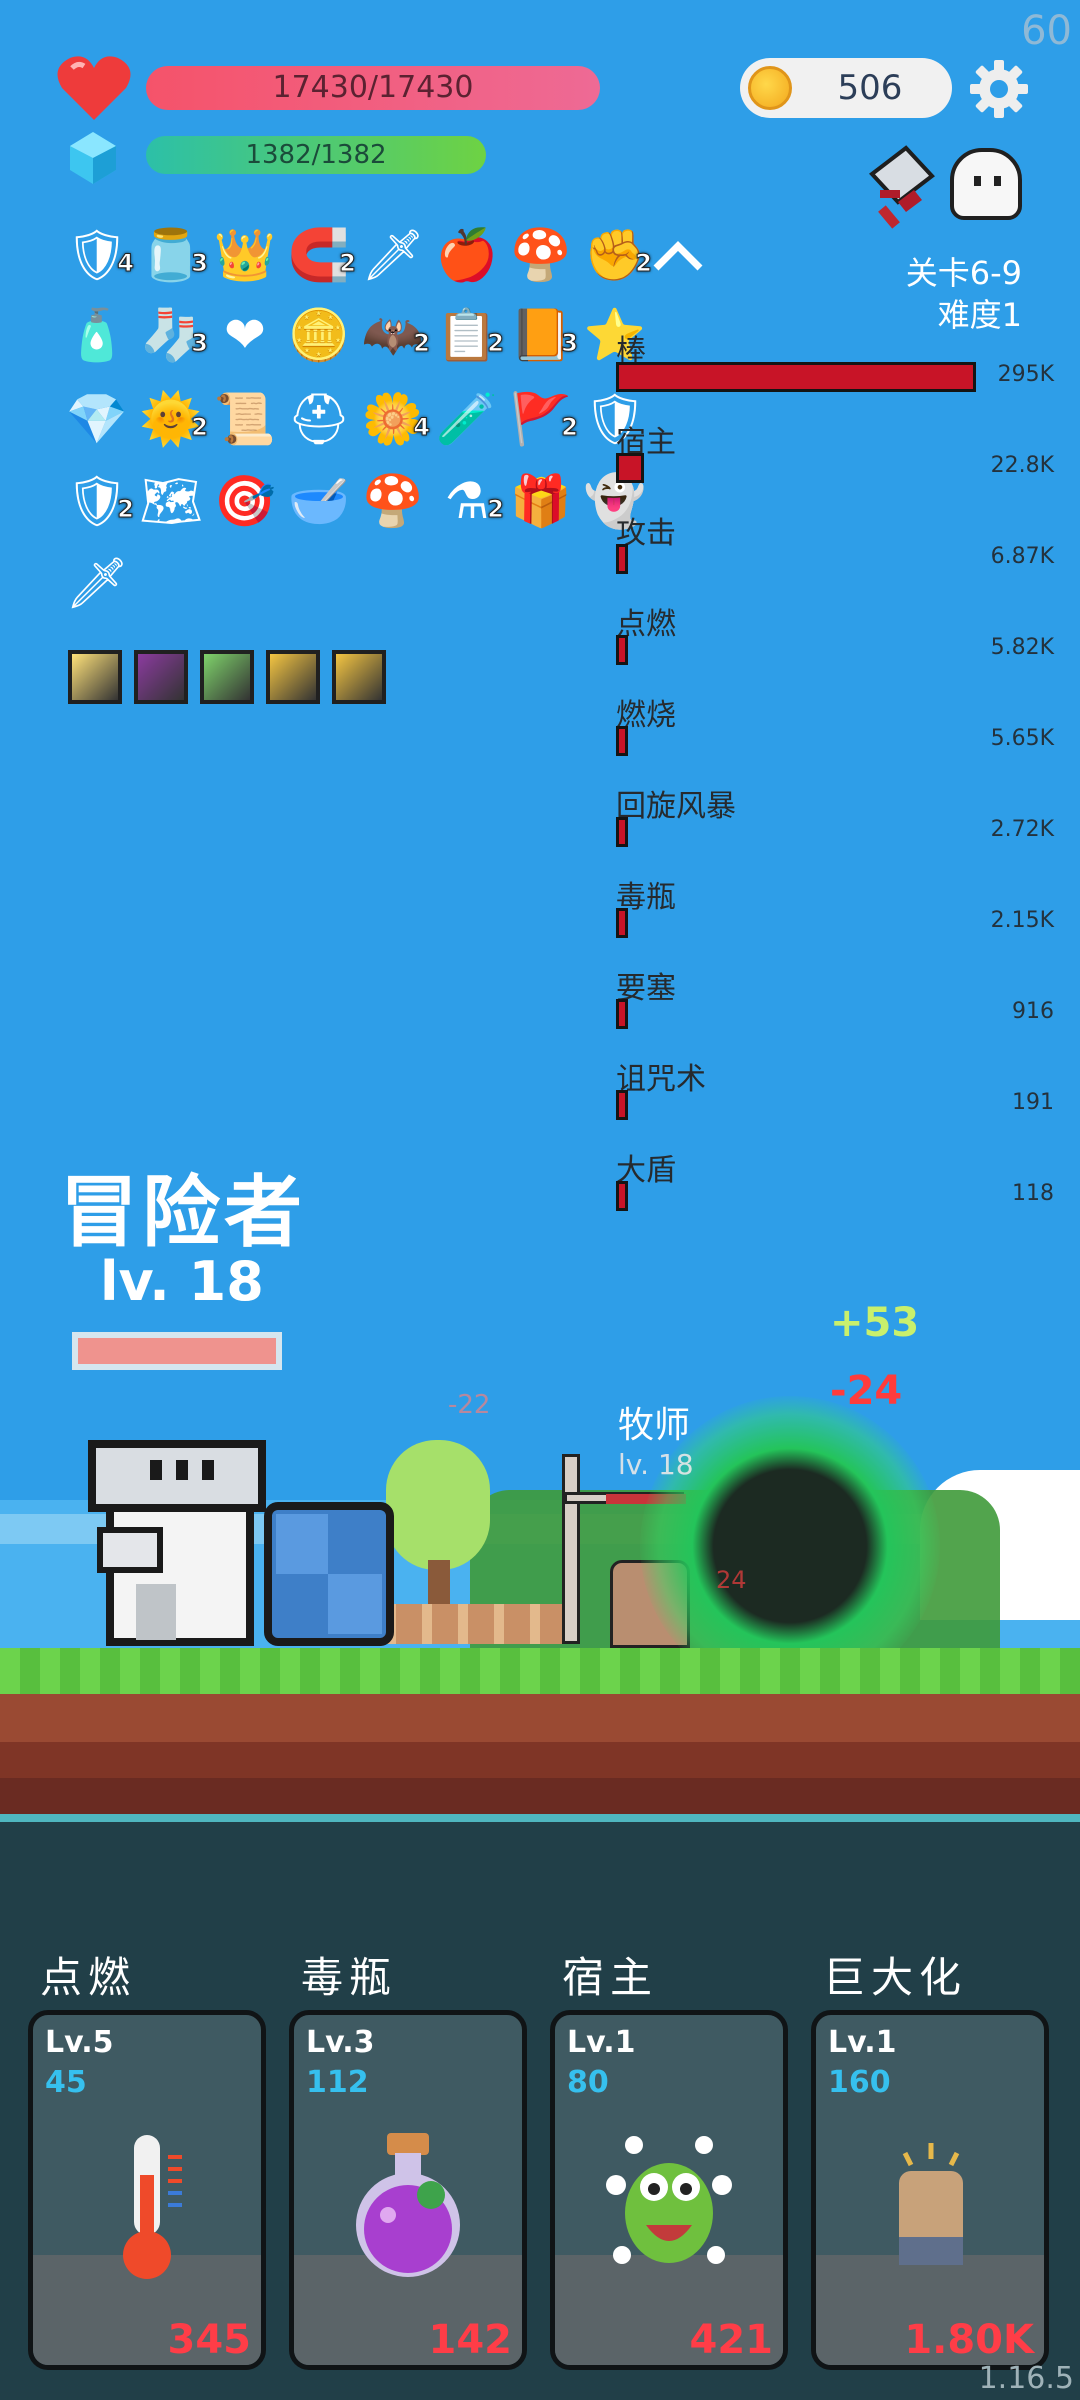 This screenshot has height=2400, width=1080. What do you see at coordinates (1022, 465) in the screenshot?
I see `damage-meter-value: 22.8K` at bounding box center [1022, 465].